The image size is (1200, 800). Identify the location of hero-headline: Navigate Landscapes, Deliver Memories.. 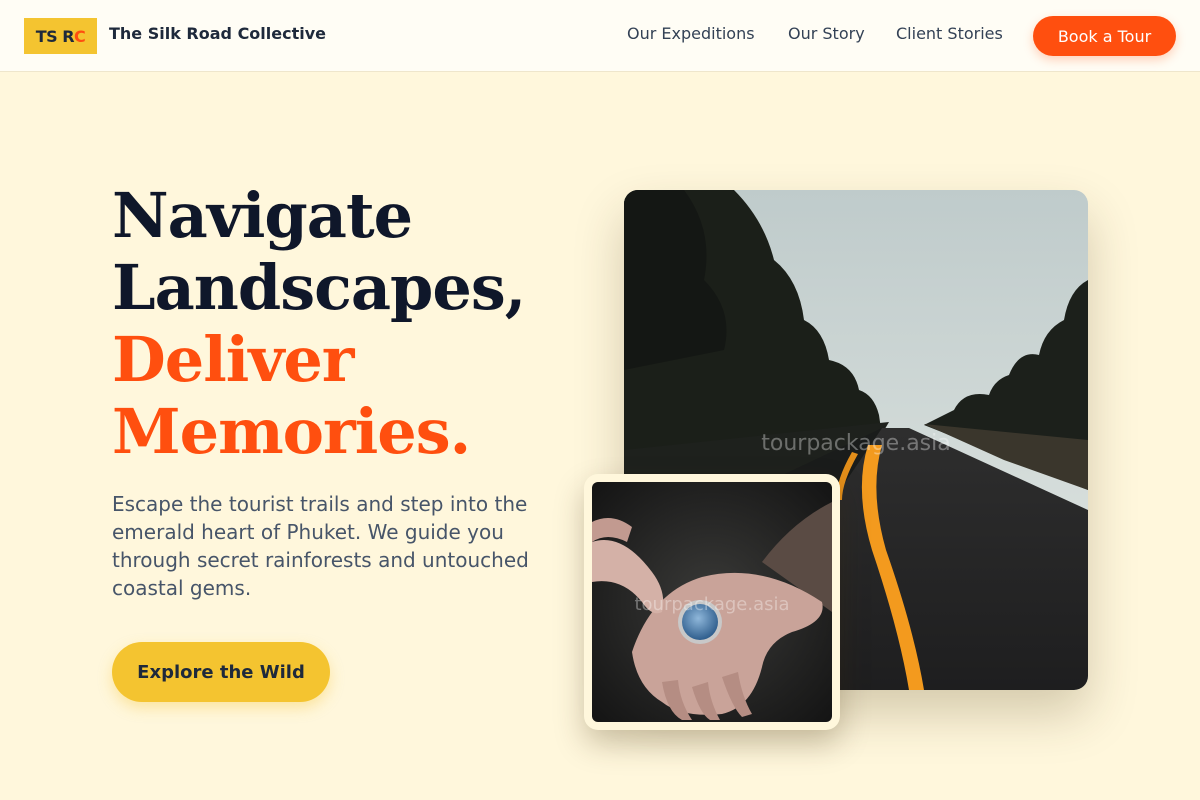
(319, 323).